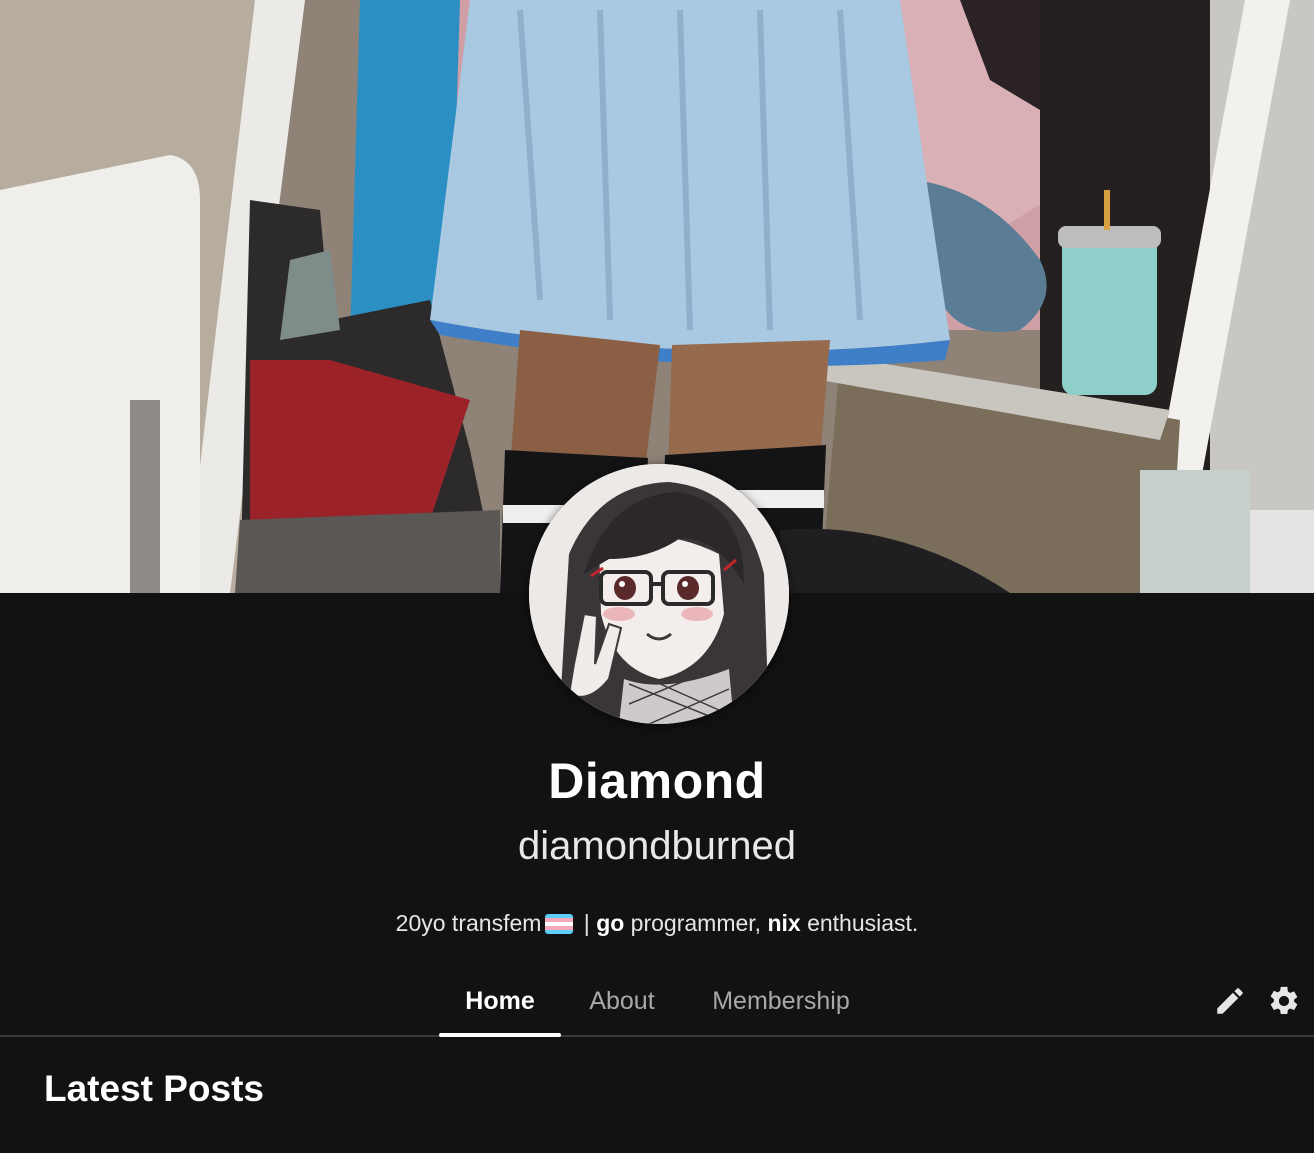  Describe the element at coordinates (622, 1003) in the screenshot. I see `tab-about: About` at that location.